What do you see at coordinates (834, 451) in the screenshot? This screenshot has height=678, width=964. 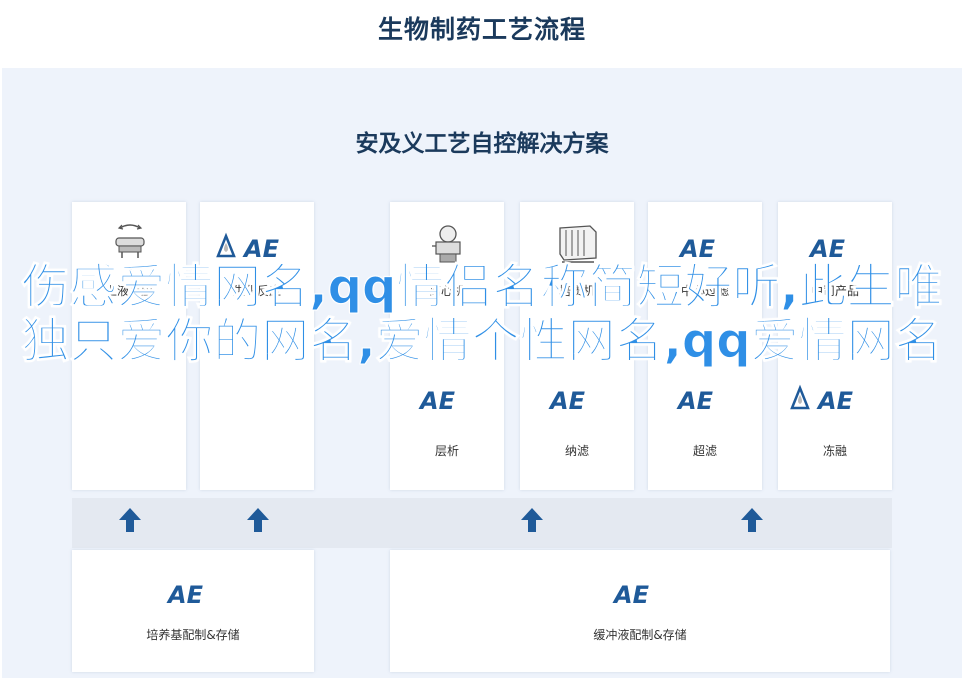 I see `step-label-freeze-thaw: 冻融` at bounding box center [834, 451].